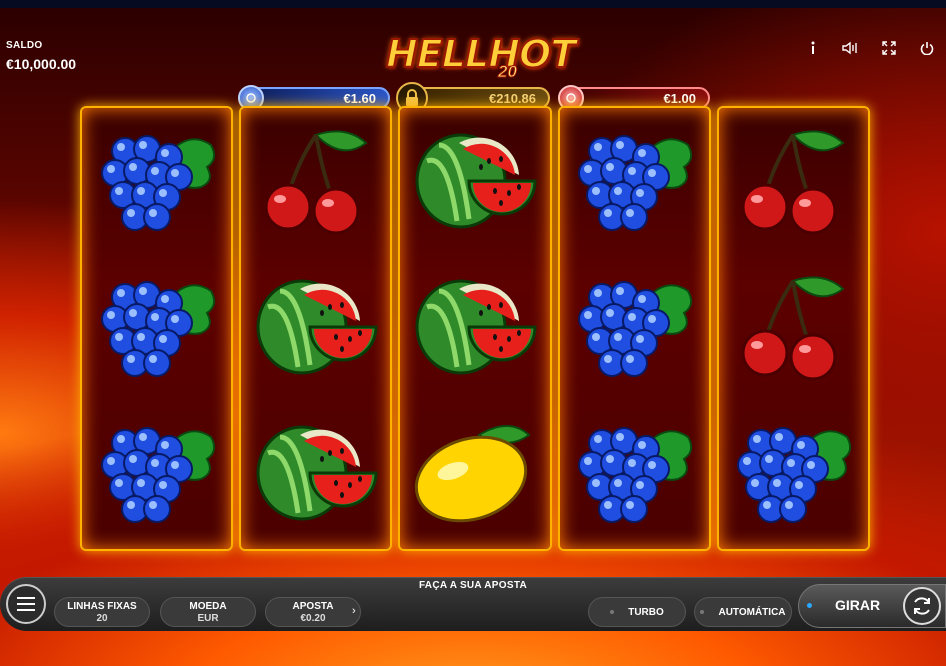 The width and height of the screenshot is (946, 666). I want to click on coin-value: EUR, so click(208, 618).